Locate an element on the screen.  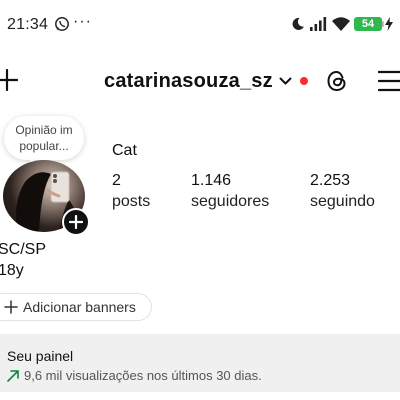
followers-label: seguidores is located at coordinates (230, 202).